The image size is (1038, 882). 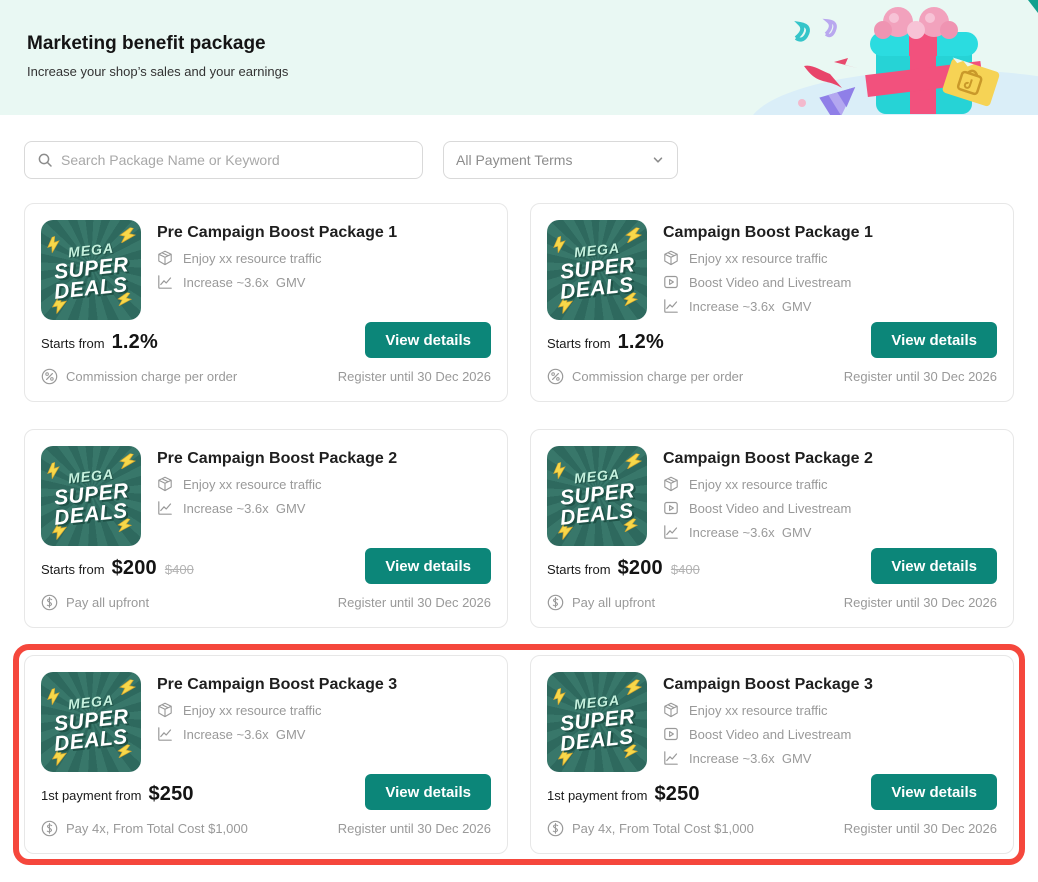 What do you see at coordinates (677, 794) in the screenshot?
I see `price-value: $250` at bounding box center [677, 794].